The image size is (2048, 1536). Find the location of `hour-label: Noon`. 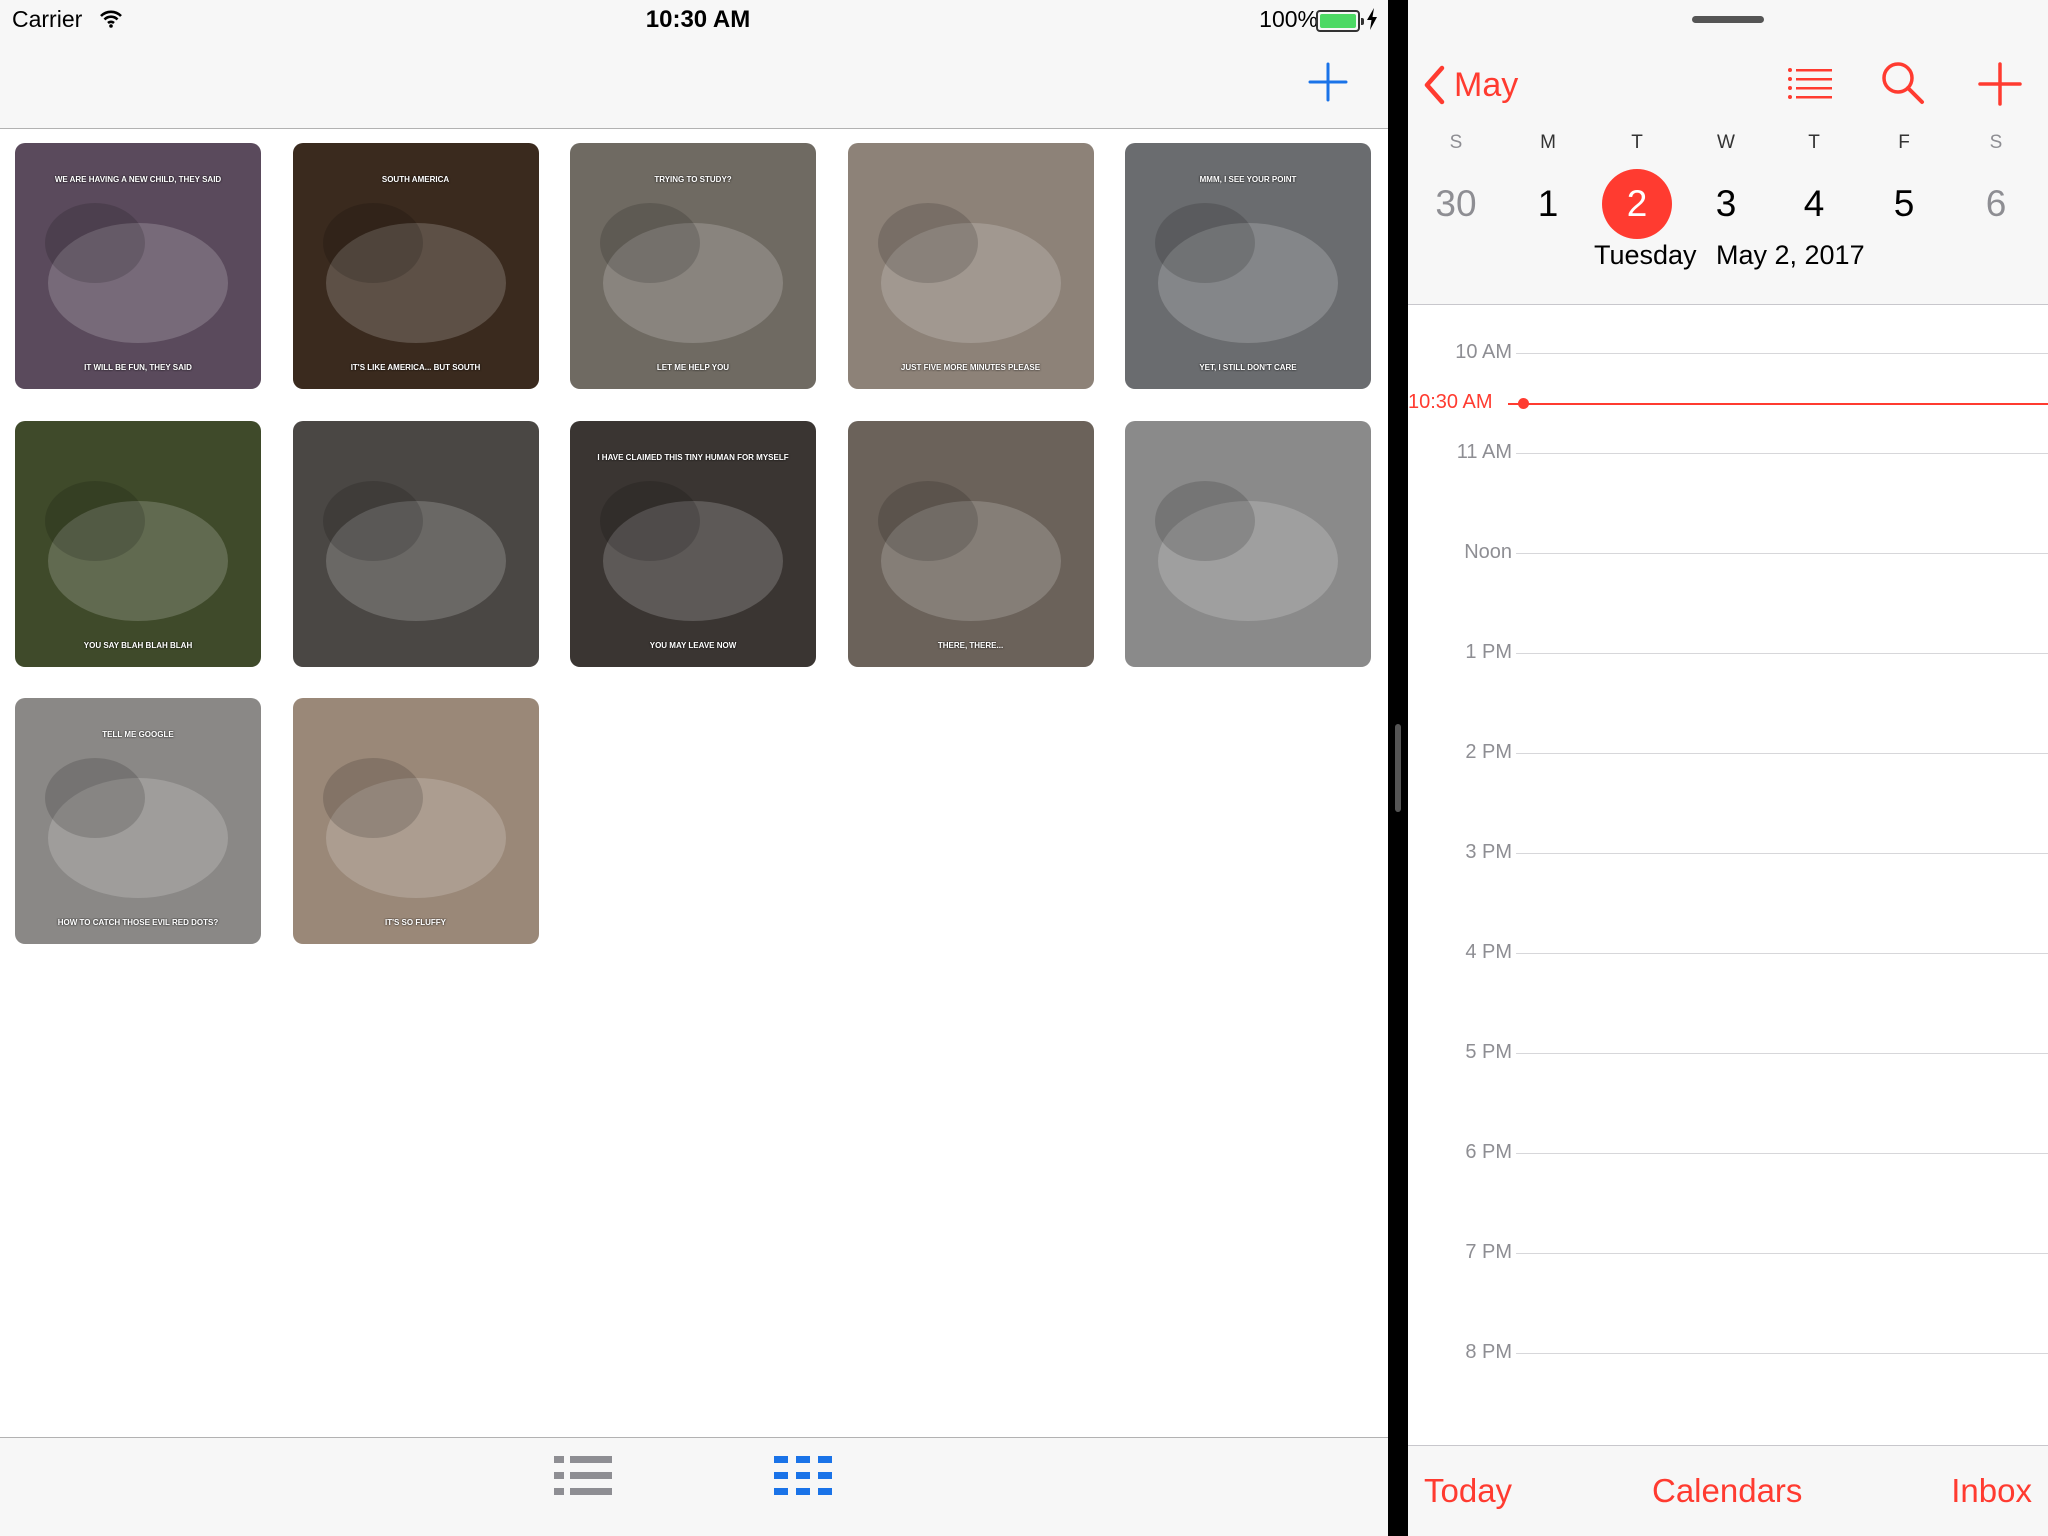

hour-label: Noon is located at coordinates (1488, 552).